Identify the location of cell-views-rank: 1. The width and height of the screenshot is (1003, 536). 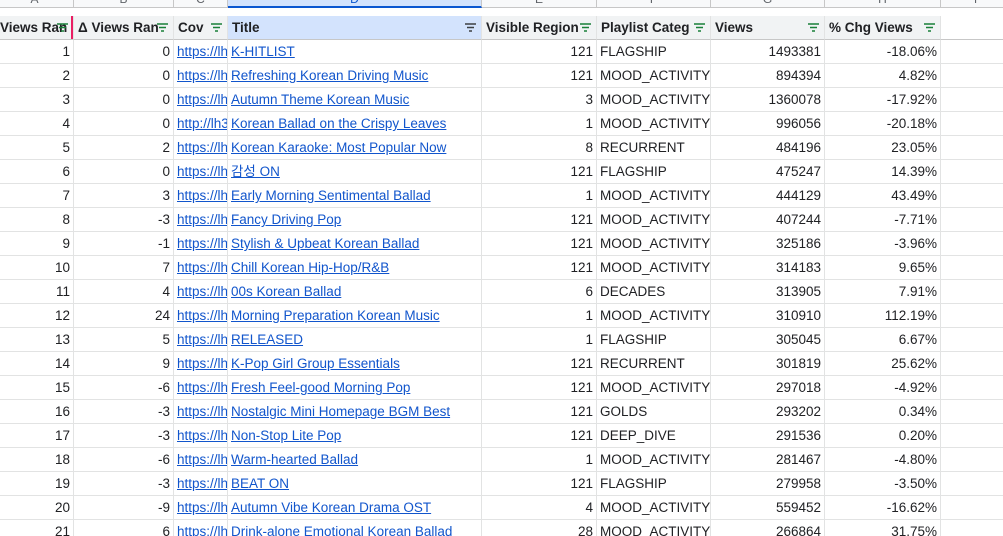
(37, 52).